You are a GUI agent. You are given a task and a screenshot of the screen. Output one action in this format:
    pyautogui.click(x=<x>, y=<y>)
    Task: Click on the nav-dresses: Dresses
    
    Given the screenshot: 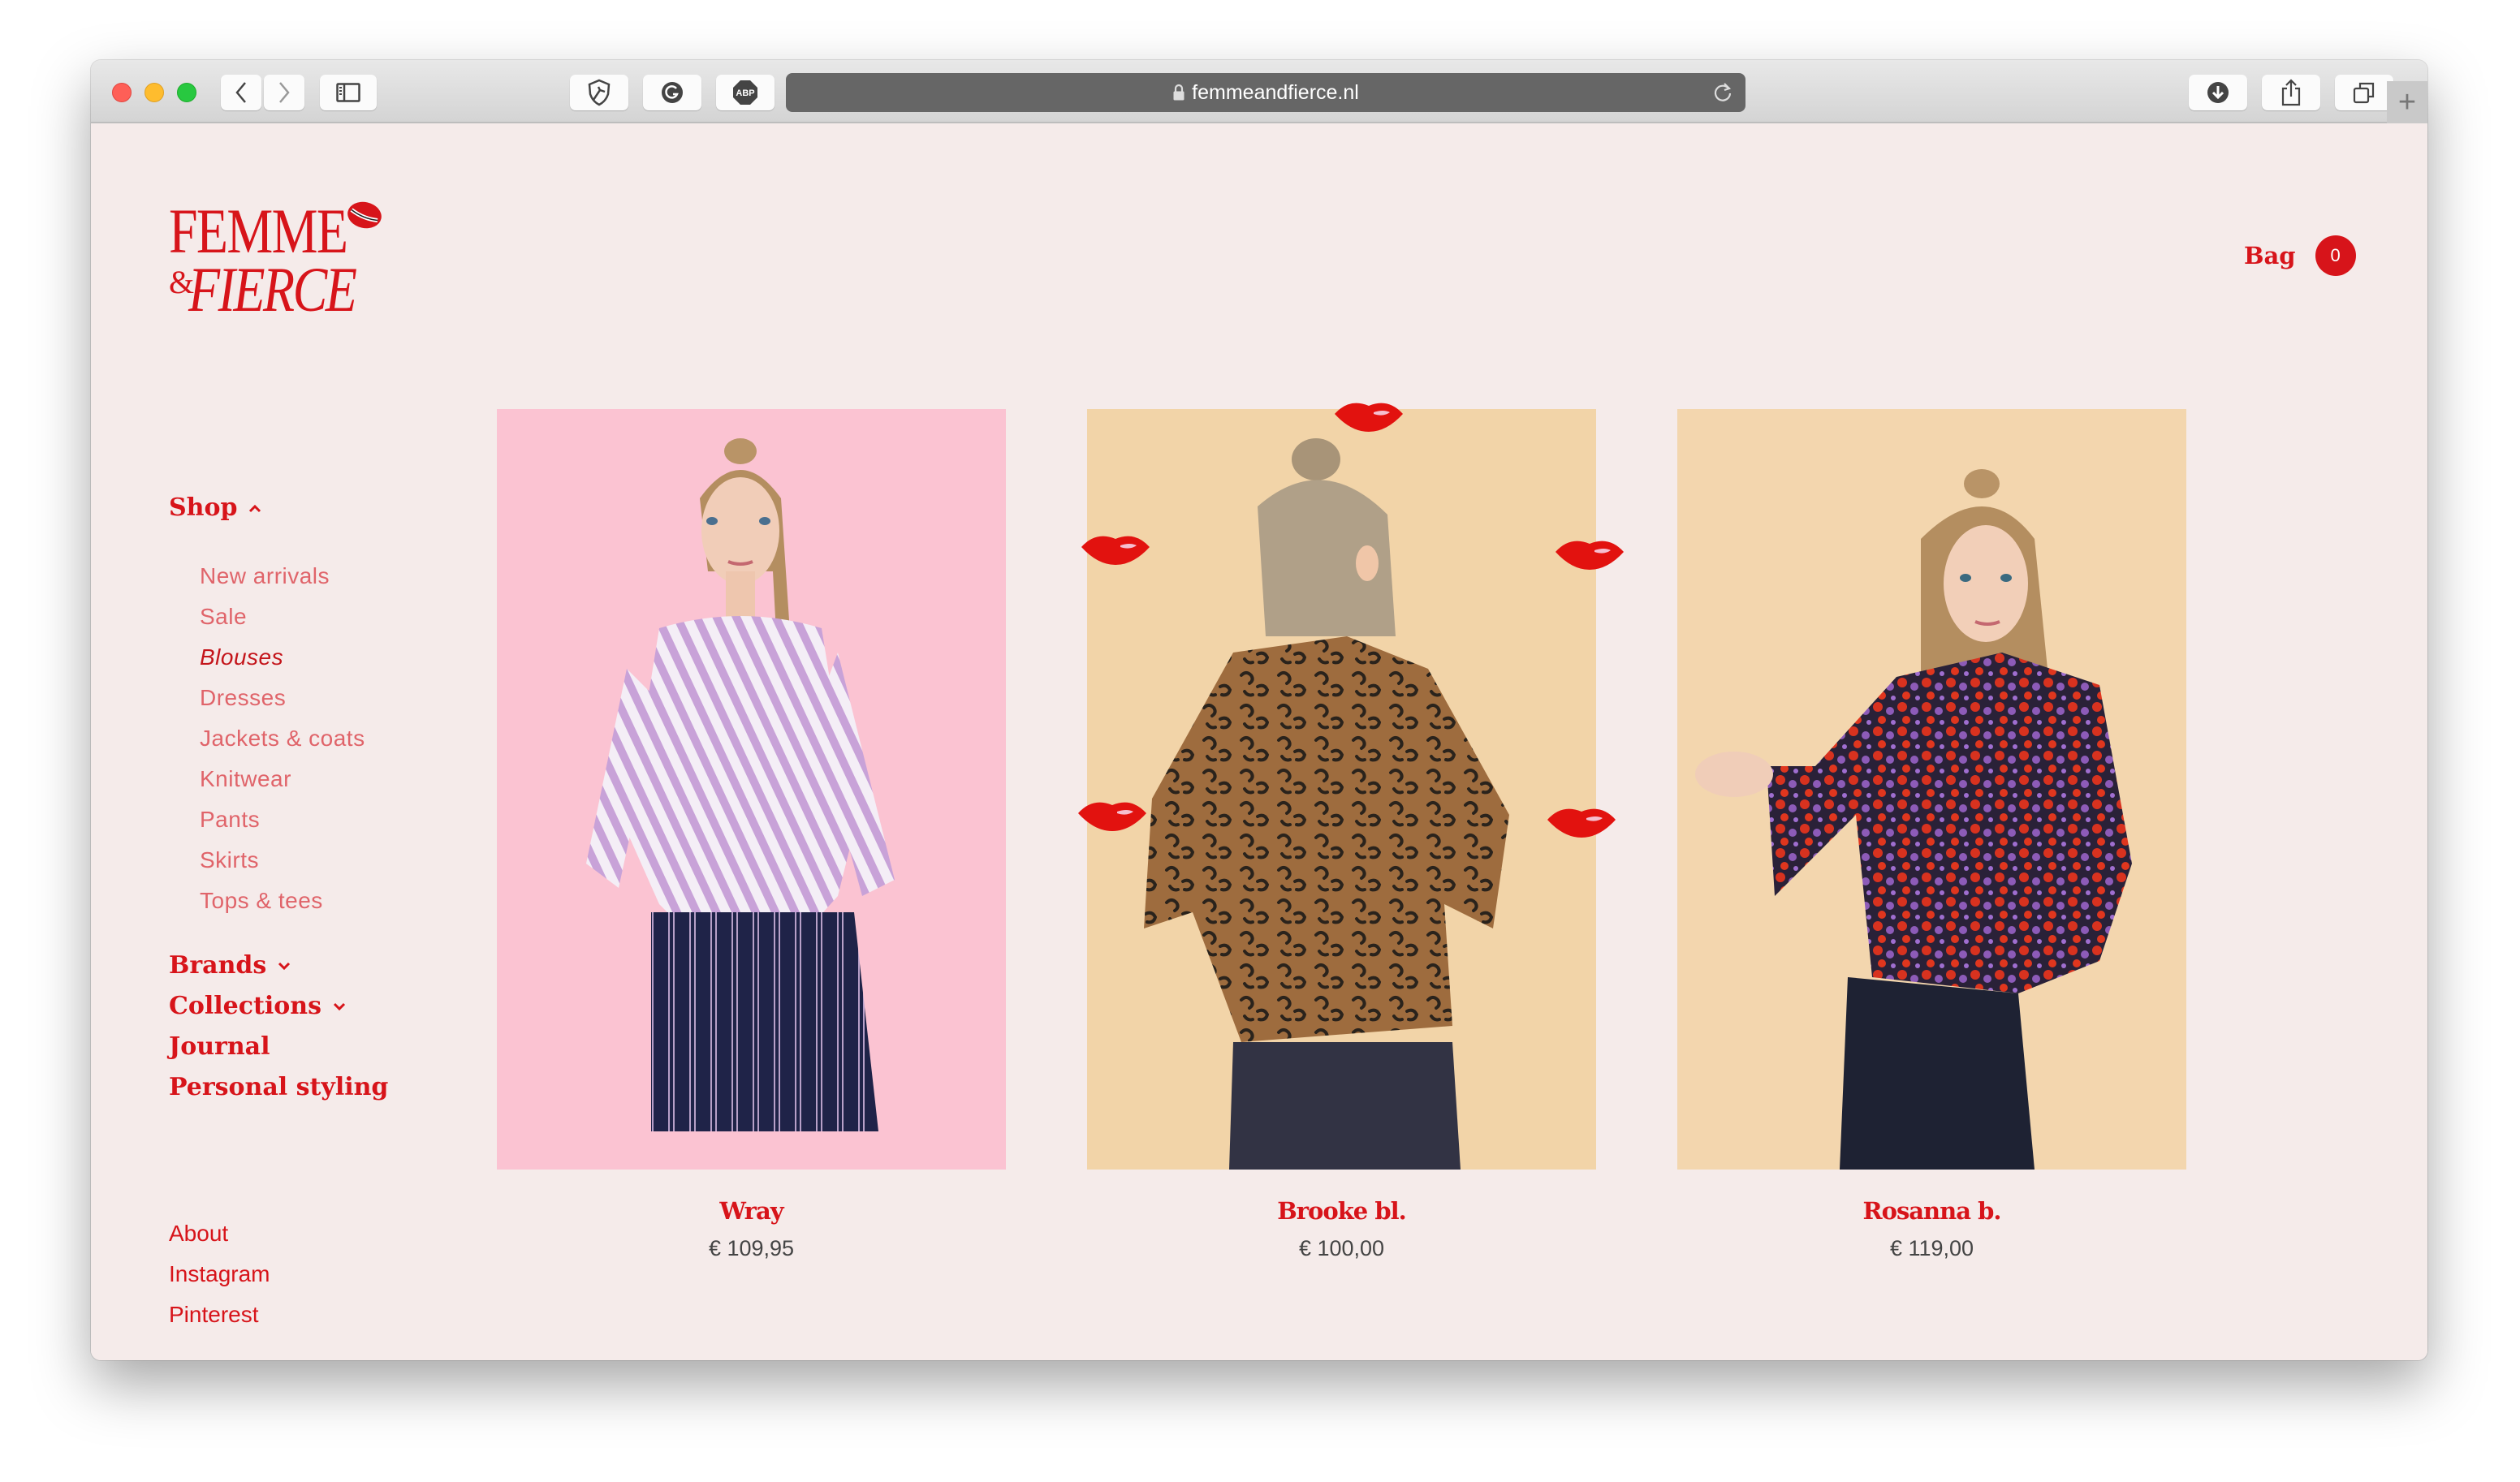 What is the action you would take?
    pyautogui.click(x=243, y=698)
    